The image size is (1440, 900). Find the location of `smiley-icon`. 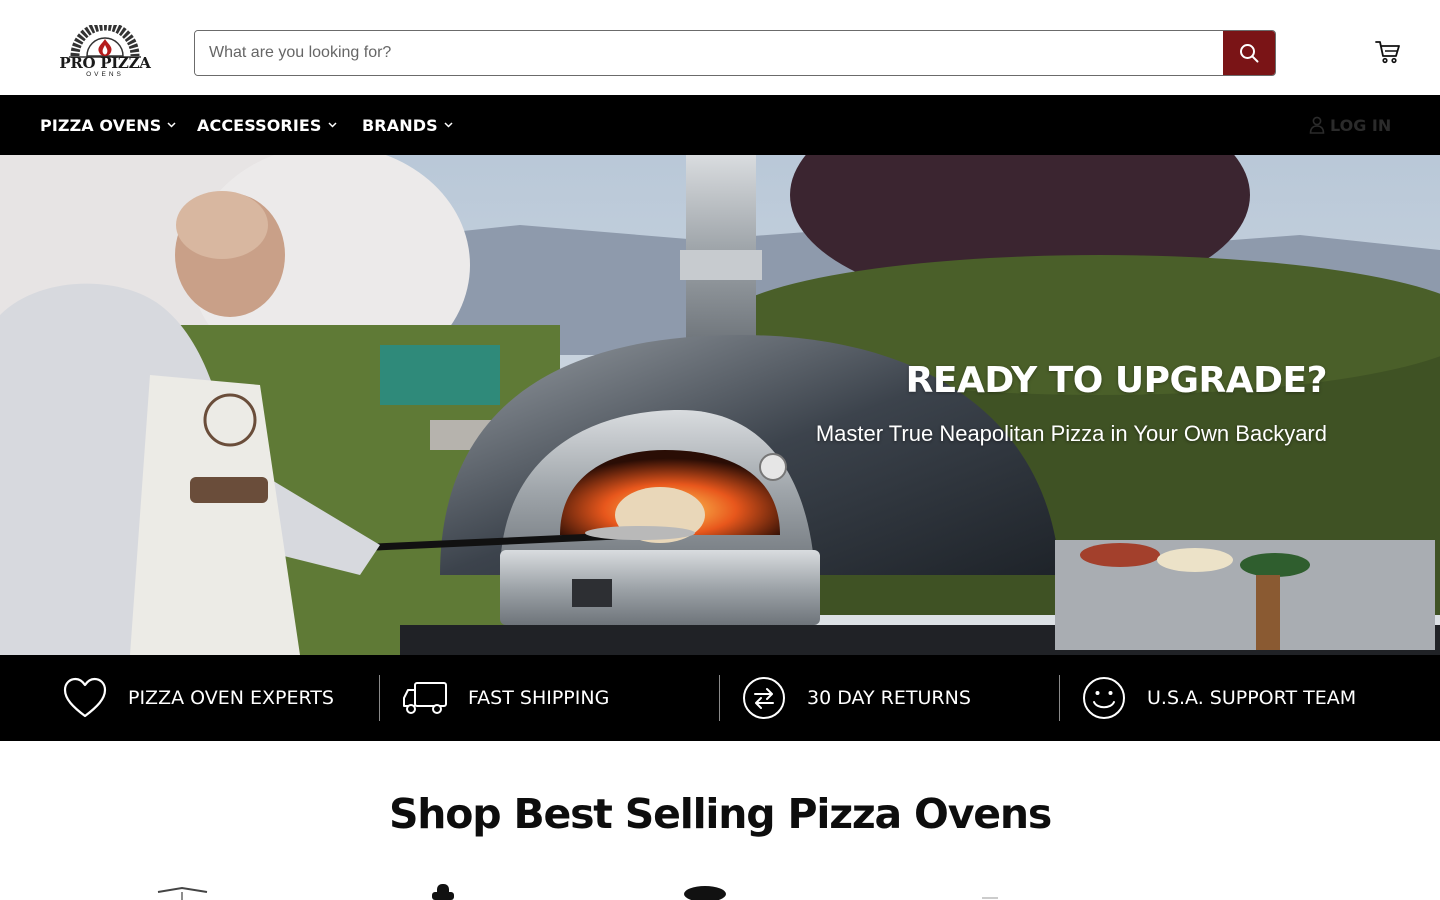

smiley-icon is located at coordinates (1104, 698).